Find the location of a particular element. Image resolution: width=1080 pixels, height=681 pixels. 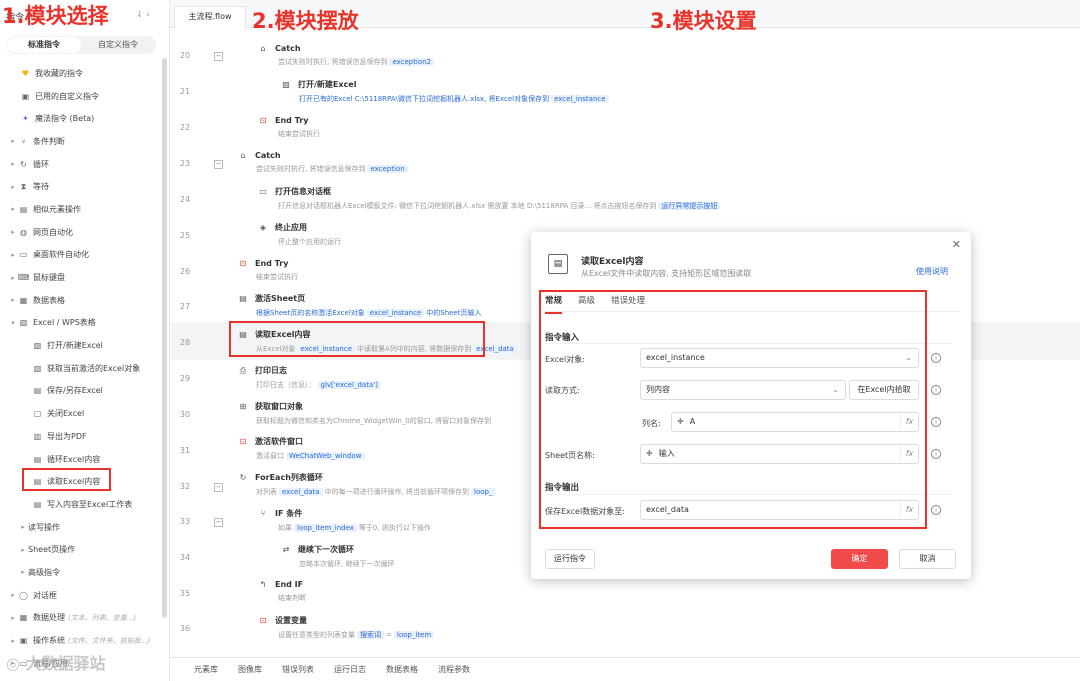

flow-step: ◈ 终止应用 停止整个应用的运行 is located at coordinates (299, 234).